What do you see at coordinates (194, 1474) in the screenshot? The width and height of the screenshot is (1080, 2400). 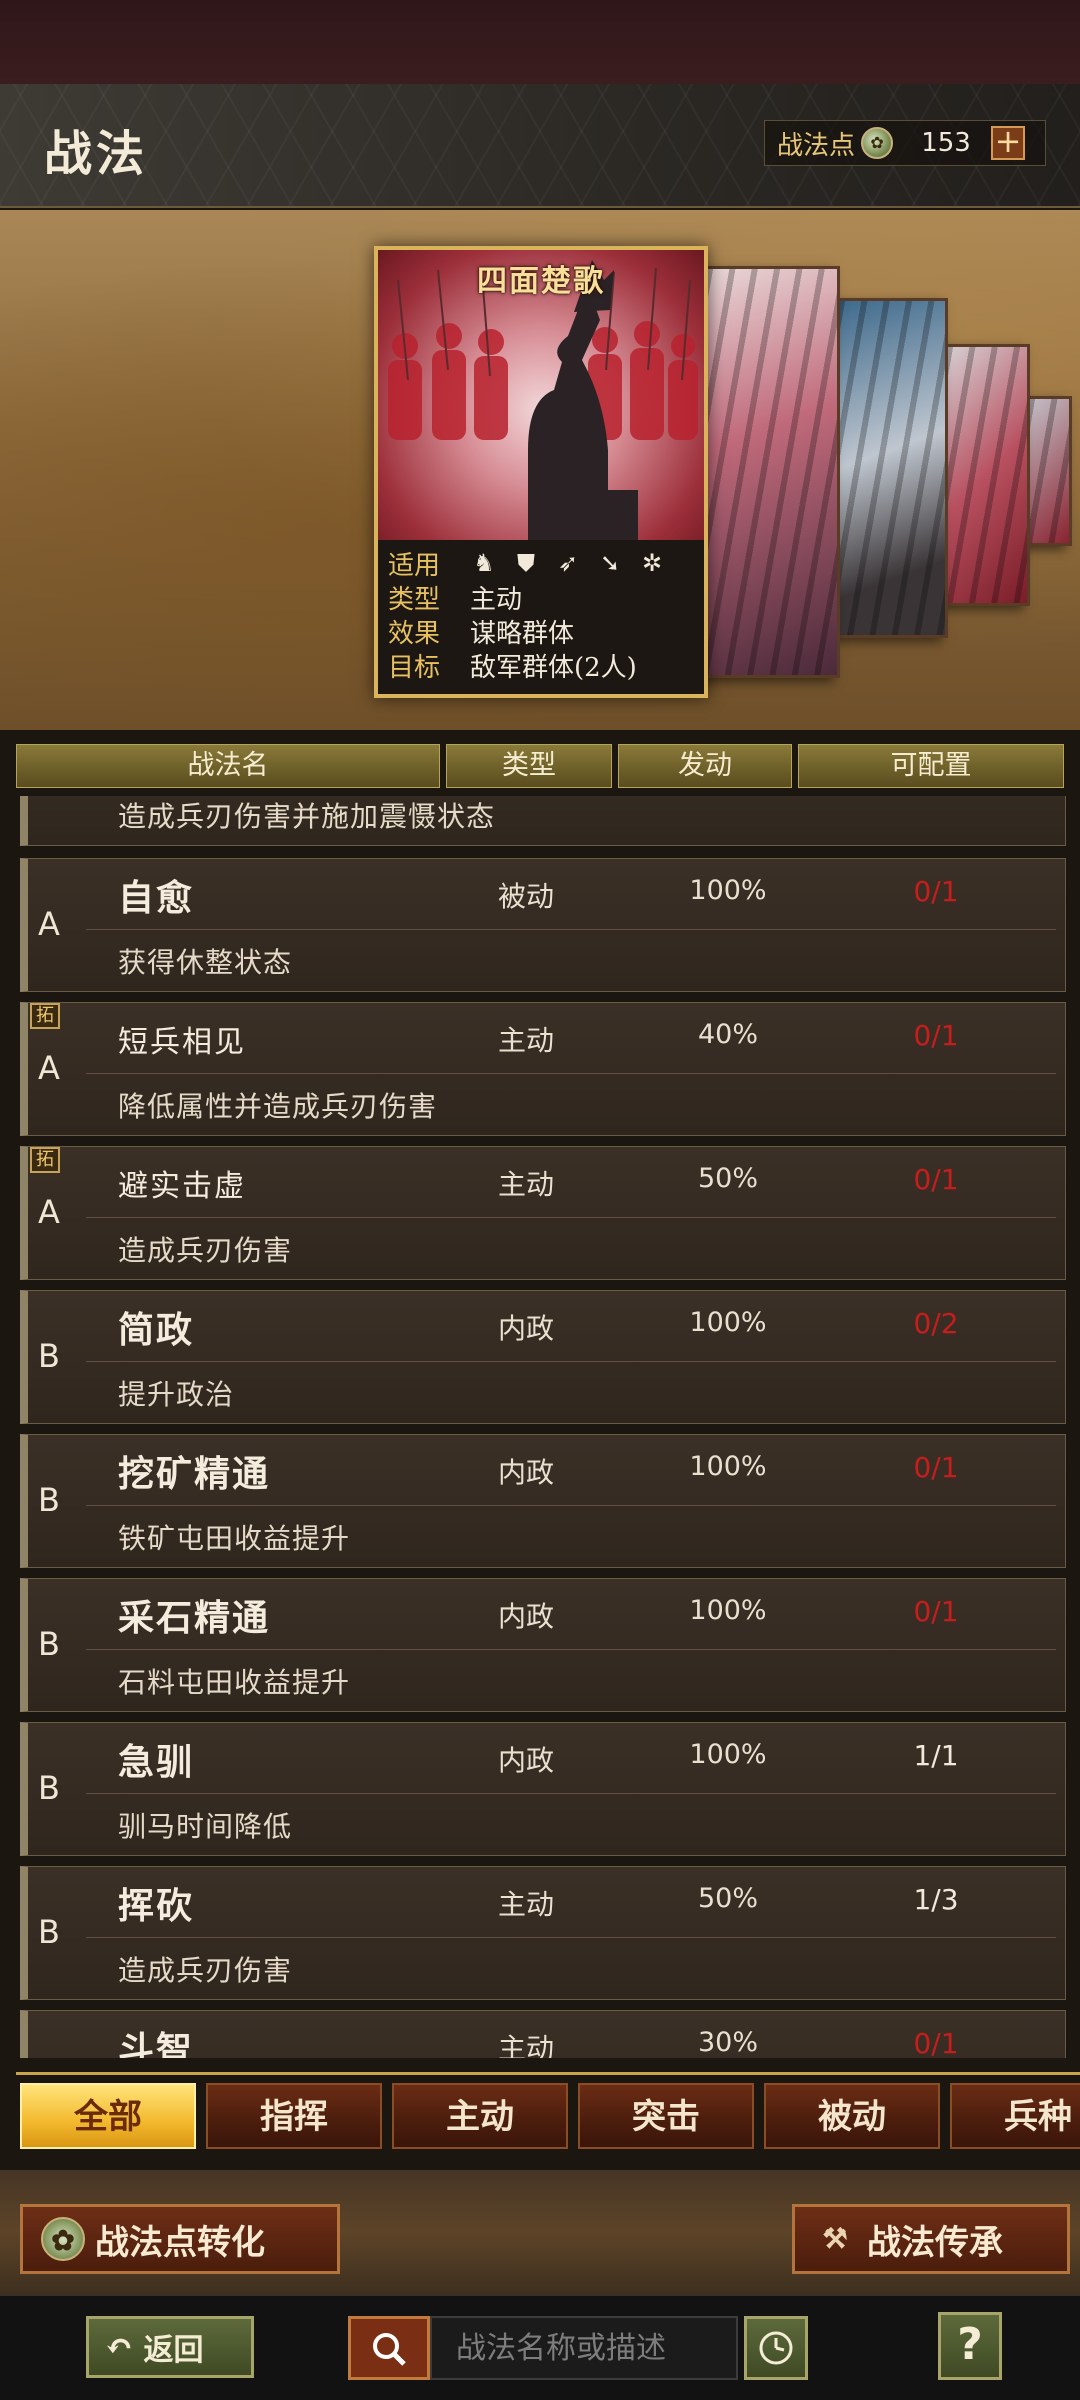 I see `skill-name: 挖矿精通` at bounding box center [194, 1474].